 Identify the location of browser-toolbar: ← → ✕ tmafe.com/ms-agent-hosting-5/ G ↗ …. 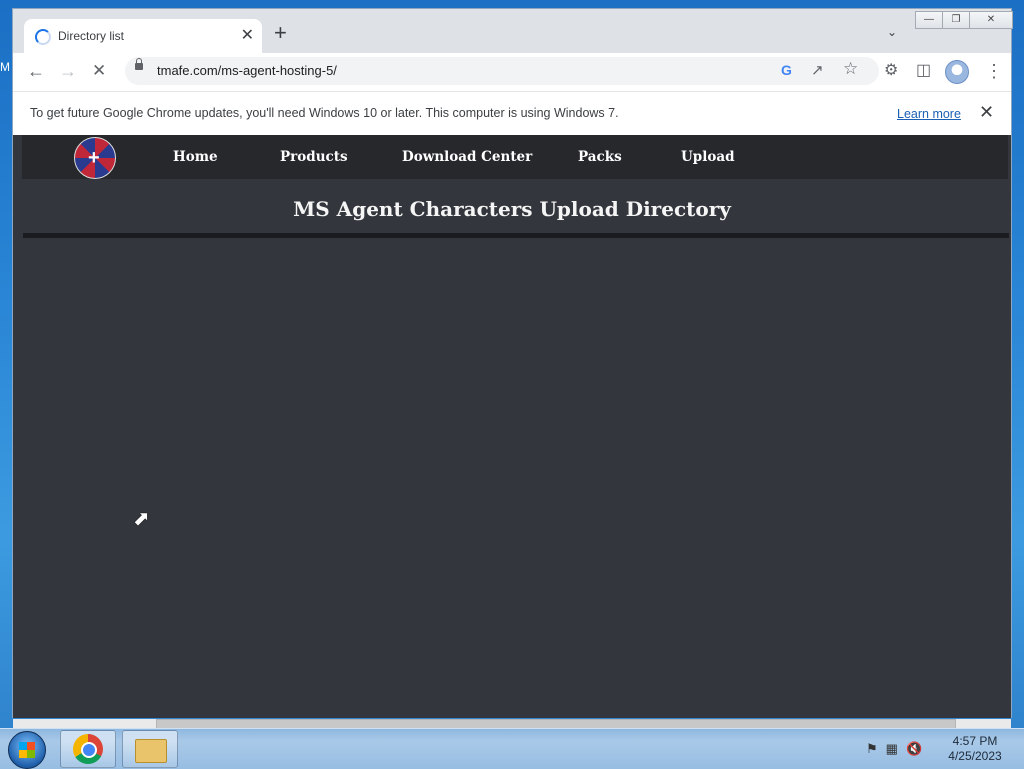
(512, 72).